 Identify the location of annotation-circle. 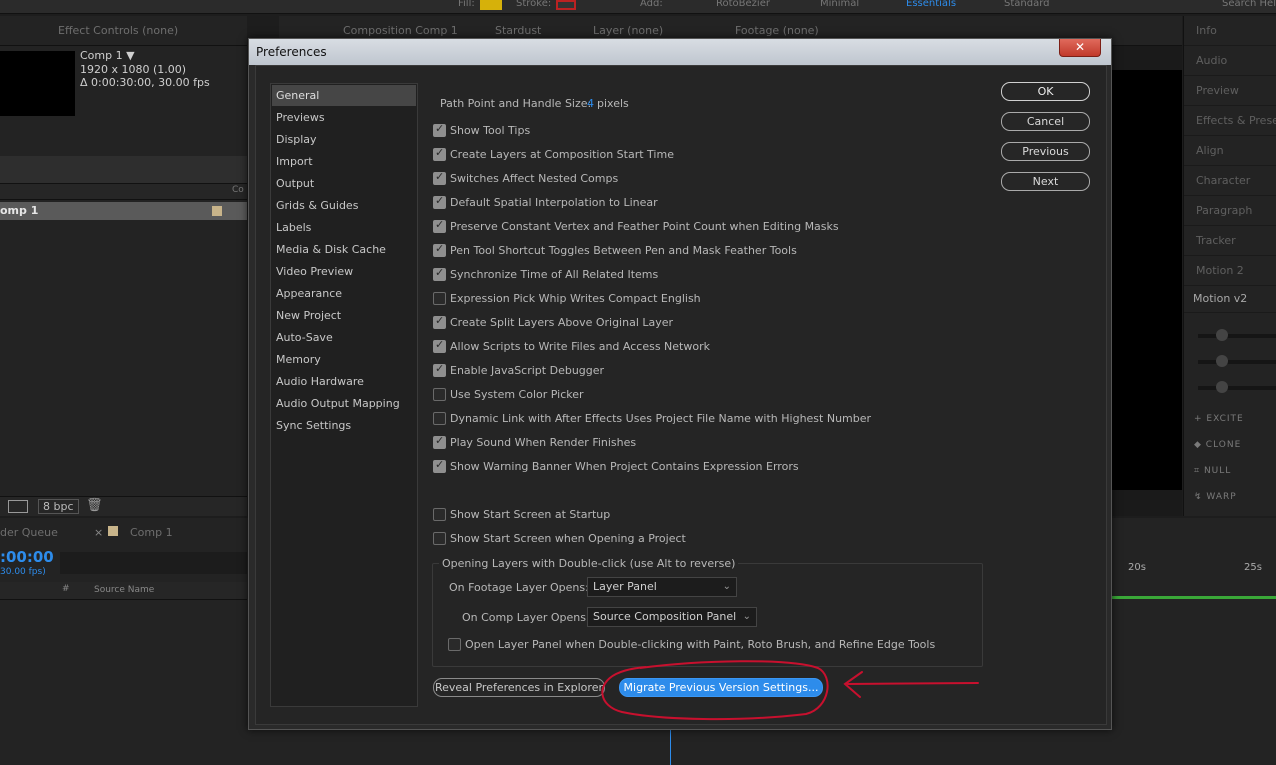
(715, 690).